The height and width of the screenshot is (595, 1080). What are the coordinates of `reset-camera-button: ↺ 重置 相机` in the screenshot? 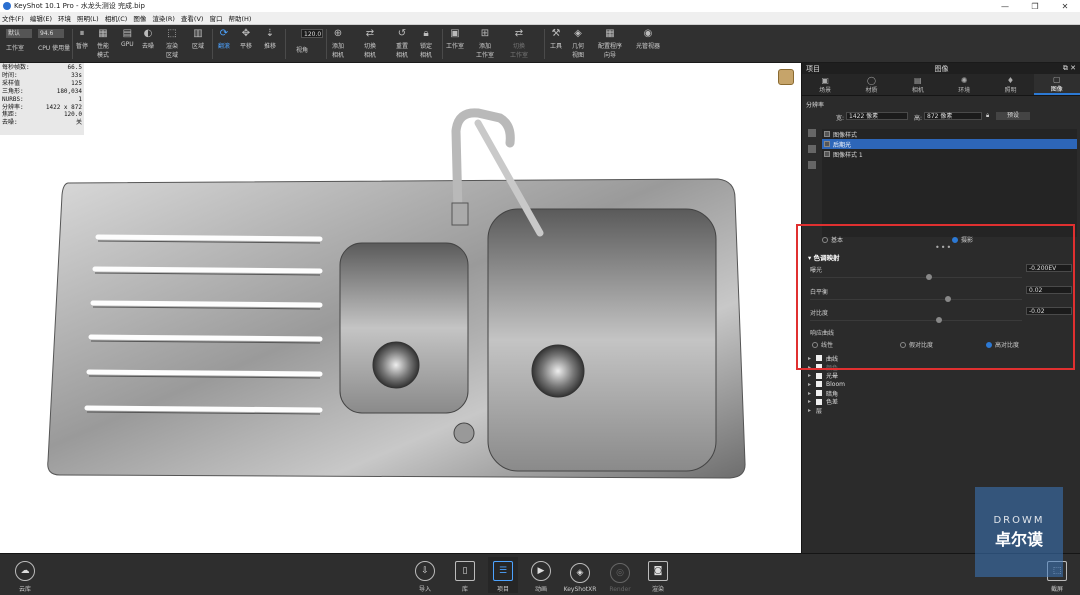 It's located at (402, 44).